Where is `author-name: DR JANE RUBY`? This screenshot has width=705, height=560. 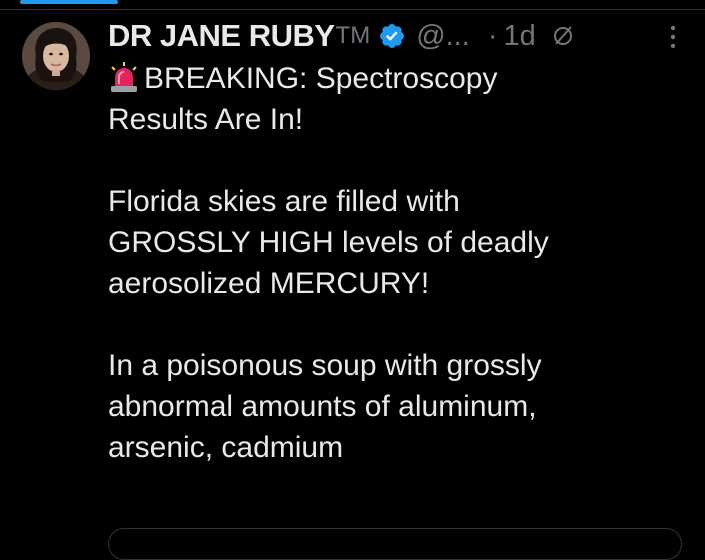
author-name: DR JANE RUBY is located at coordinates (221, 36).